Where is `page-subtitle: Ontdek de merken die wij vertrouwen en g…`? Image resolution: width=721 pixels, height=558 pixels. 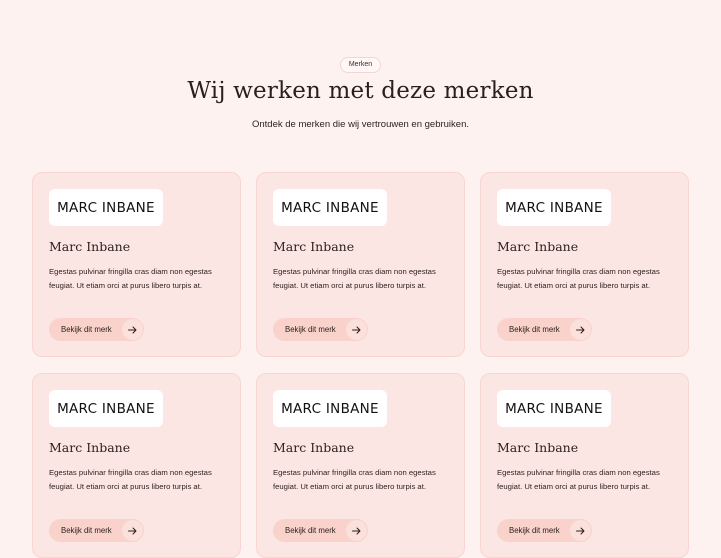 page-subtitle: Ontdek de merken die wij vertrouwen en g… is located at coordinates (360, 124).